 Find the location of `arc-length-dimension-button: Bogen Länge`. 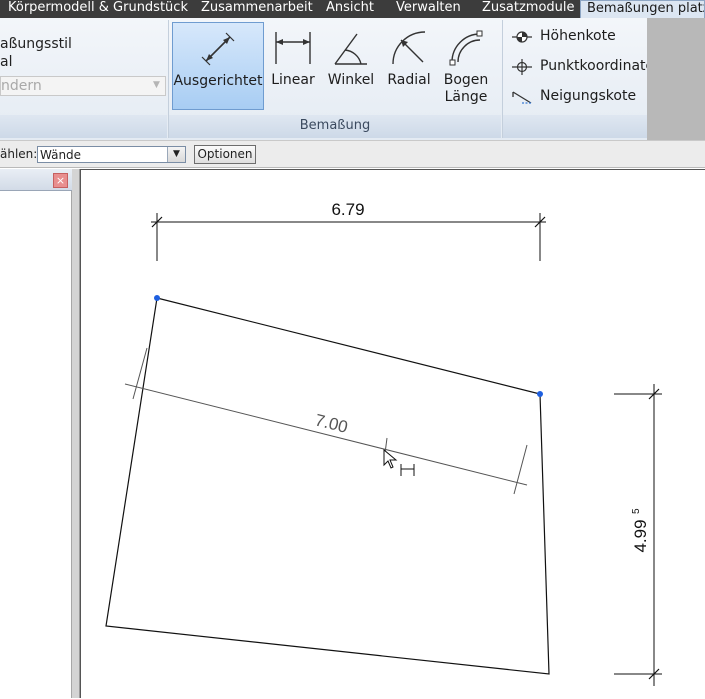

arc-length-dimension-button: Bogen Länge is located at coordinates (466, 66).